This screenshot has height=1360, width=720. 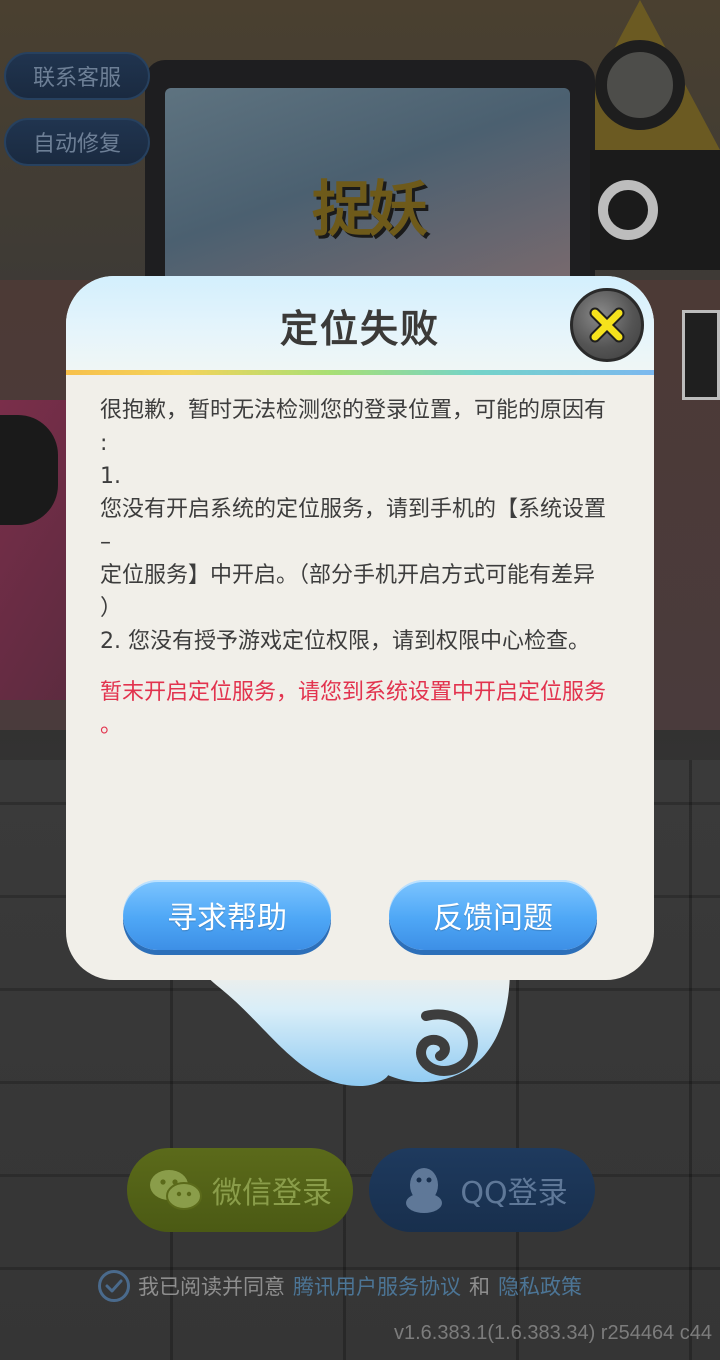 I want to click on dialog-message-line: ）, so click(x=111, y=608).